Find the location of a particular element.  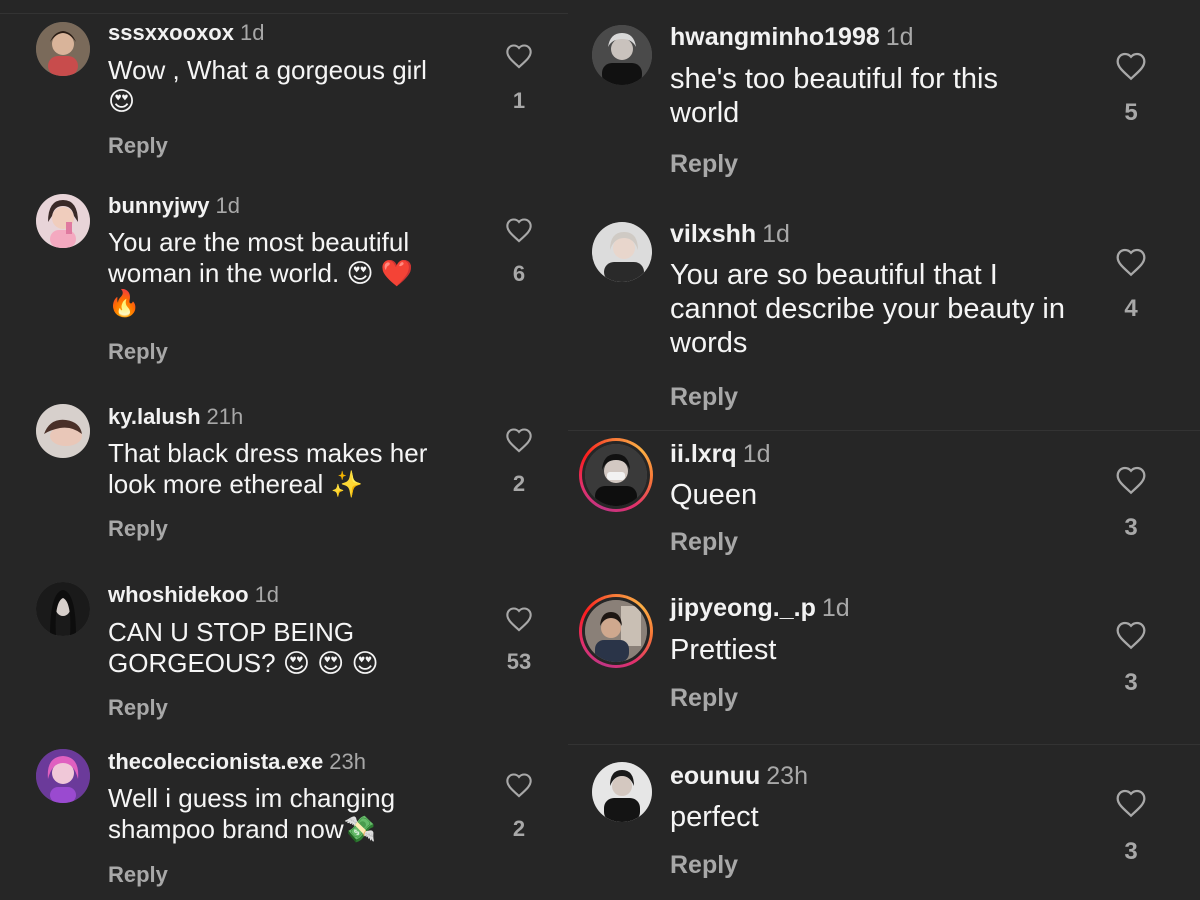

like-count: 53 is located at coordinates (519, 661).